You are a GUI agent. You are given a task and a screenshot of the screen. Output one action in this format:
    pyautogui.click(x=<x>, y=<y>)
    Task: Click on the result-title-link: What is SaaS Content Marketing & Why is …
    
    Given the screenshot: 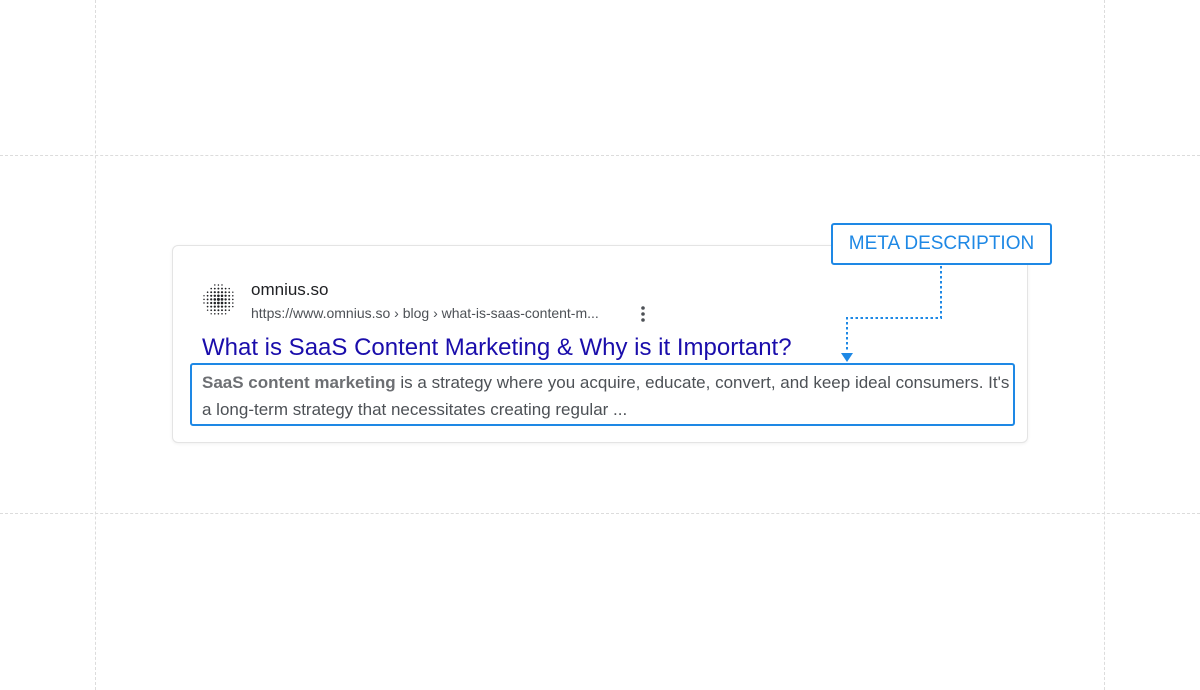 What is the action you would take?
    pyautogui.click(x=497, y=348)
    